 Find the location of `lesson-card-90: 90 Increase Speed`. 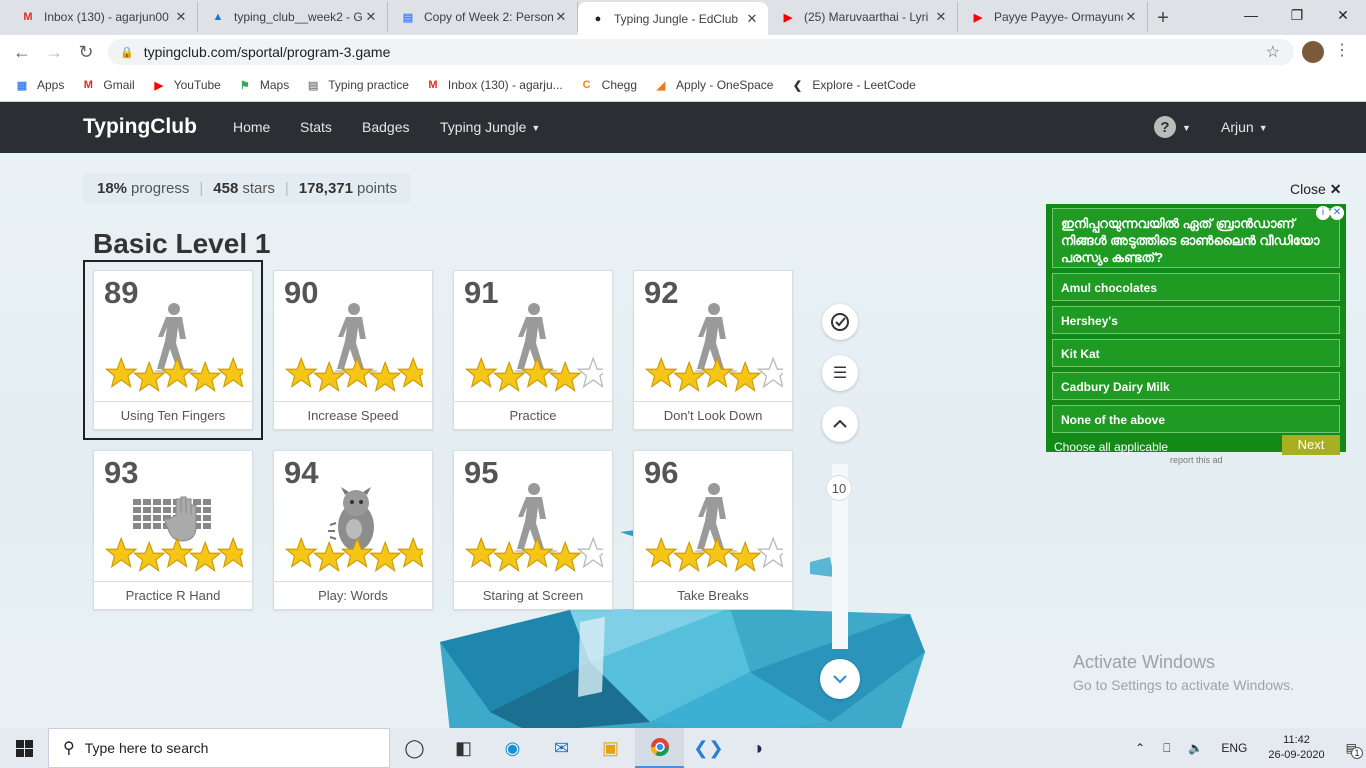

lesson-card-90: 90 Increase Speed is located at coordinates (353, 350).